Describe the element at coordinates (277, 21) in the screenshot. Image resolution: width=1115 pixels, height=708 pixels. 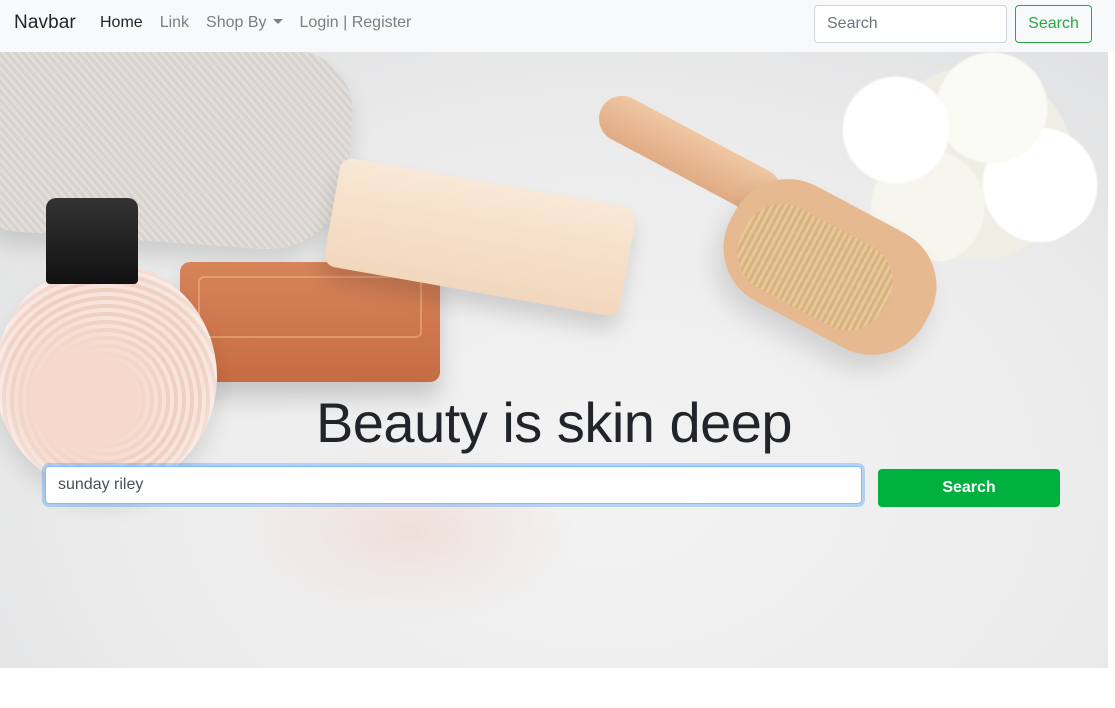
I see `caret-down-icon` at that location.